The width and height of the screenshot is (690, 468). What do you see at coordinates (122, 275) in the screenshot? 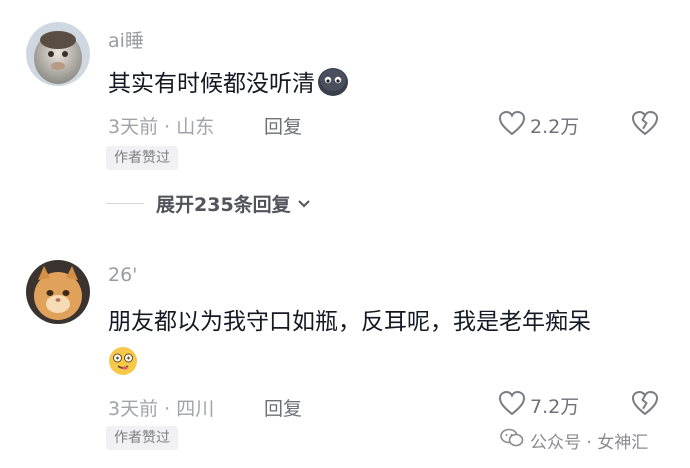
I see `username: 26'` at bounding box center [122, 275].